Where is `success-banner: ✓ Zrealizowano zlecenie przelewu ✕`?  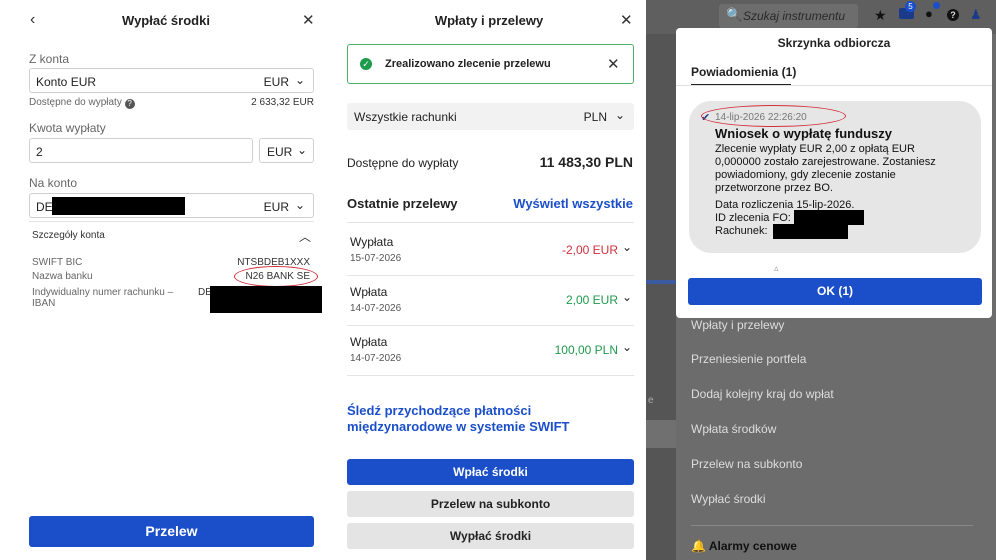 success-banner: ✓ Zrealizowano zlecenie przelewu ✕ is located at coordinates (490, 64).